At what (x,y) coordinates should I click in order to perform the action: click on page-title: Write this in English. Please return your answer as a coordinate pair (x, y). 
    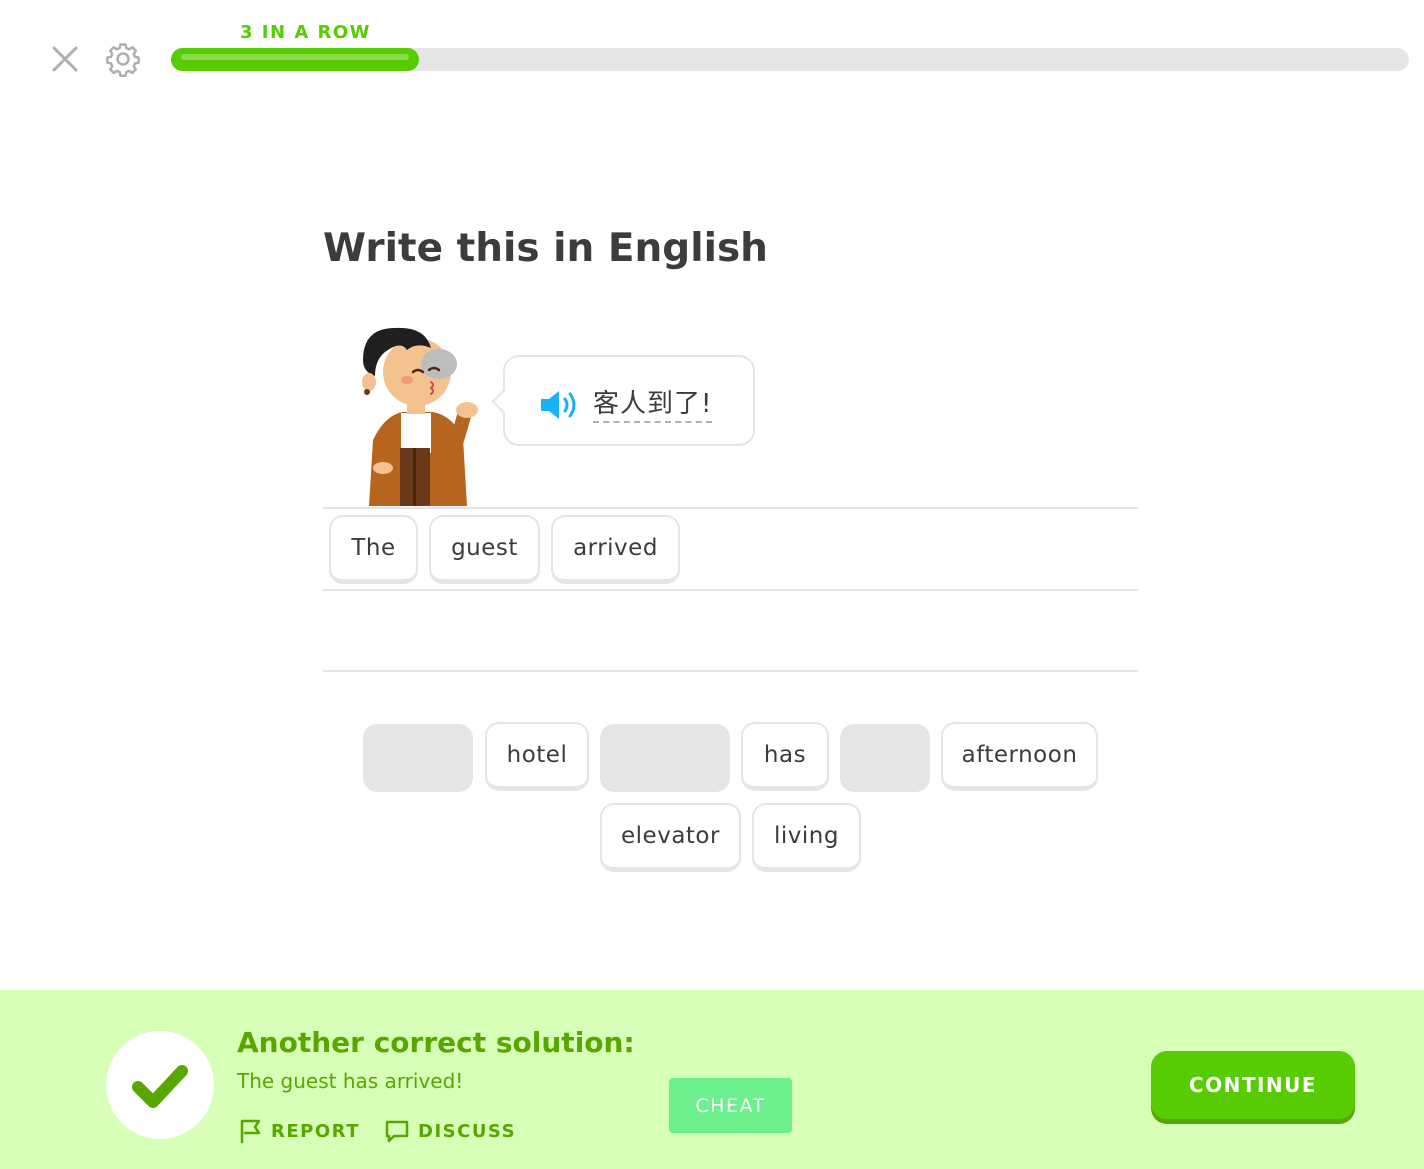
    Looking at the image, I should click on (545, 248).